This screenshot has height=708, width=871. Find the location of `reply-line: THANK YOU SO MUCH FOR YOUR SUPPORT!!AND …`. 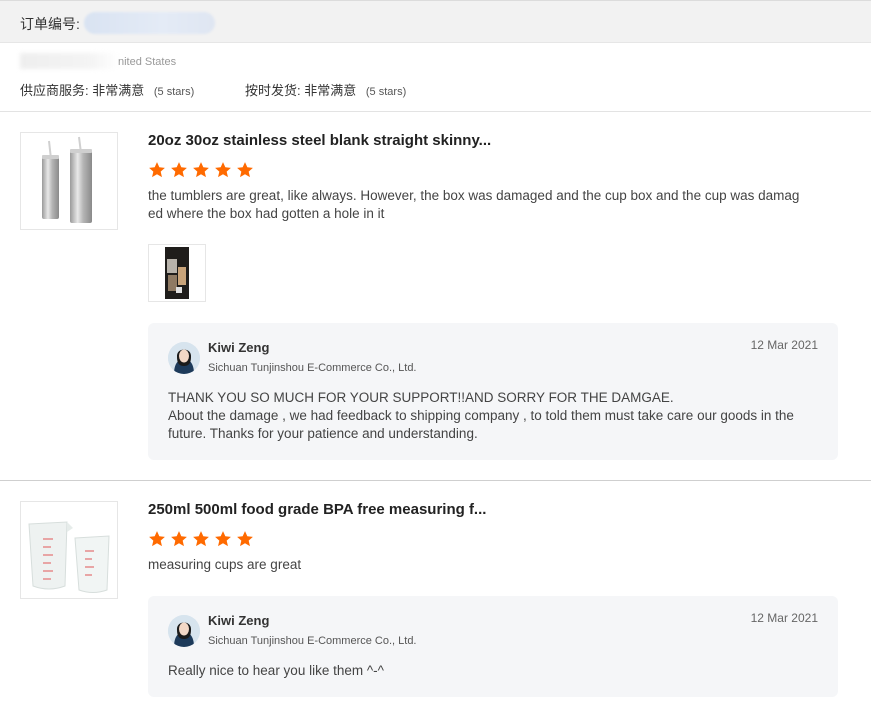

reply-line: THANK YOU SO MUCH FOR YOUR SUPPORT!!AND … is located at coordinates (421, 397).